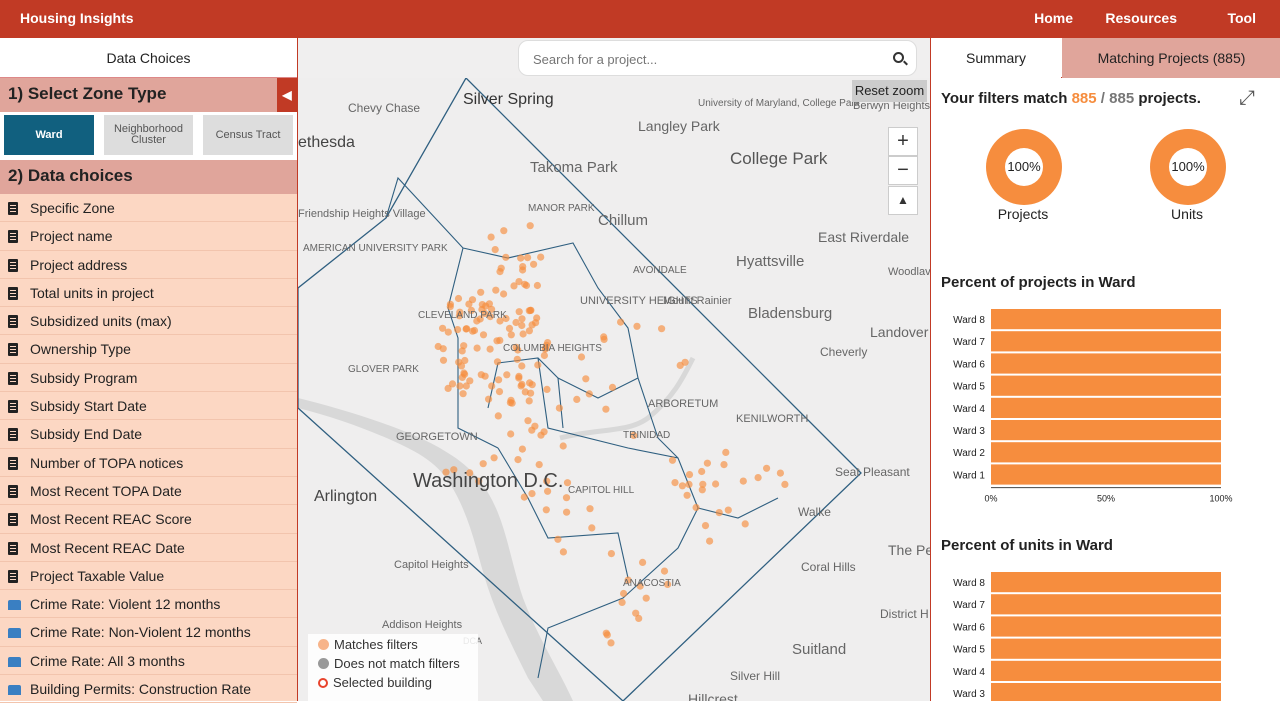  I want to click on data-choice-item: Number of TOPA notices, so click(148, 463).